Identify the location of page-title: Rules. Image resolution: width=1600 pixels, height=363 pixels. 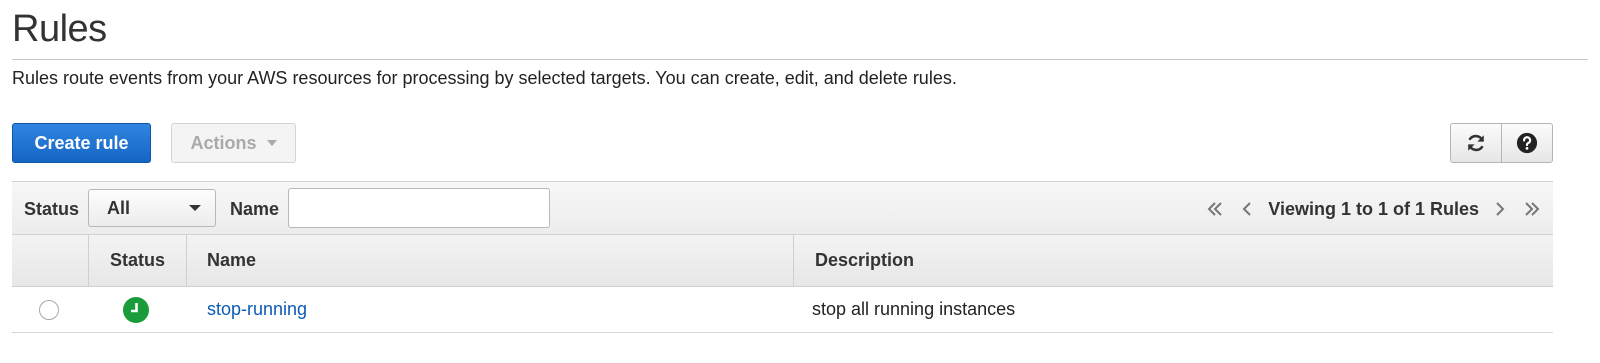
(59, 29).